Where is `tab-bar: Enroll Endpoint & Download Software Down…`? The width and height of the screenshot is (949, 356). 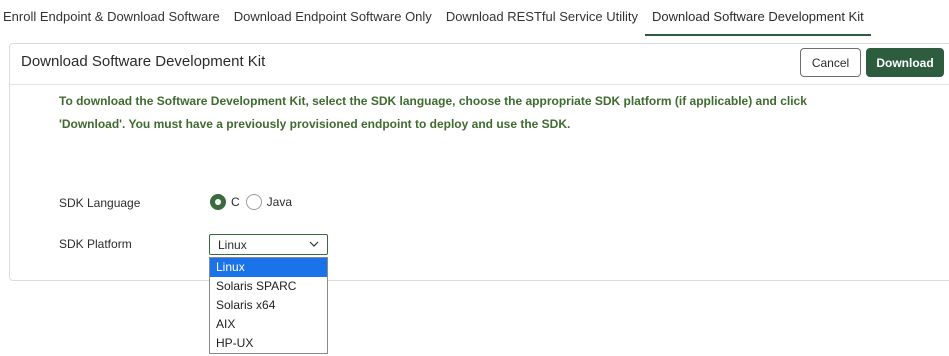 tab-bar: Enroll Endpoint & Download Software Down… is located at coordinates (474, 18).